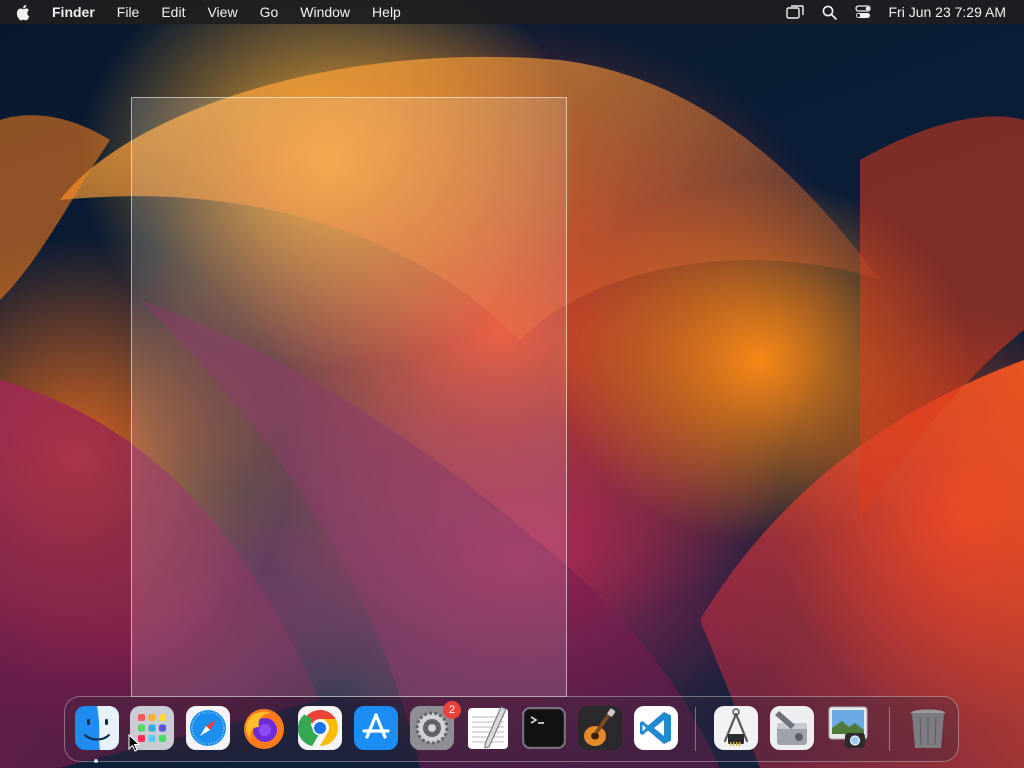 The image size is (1024, 768). Describe the element at coordinates (511, 729) in the screenshot. I see `dock: 2` at that location.